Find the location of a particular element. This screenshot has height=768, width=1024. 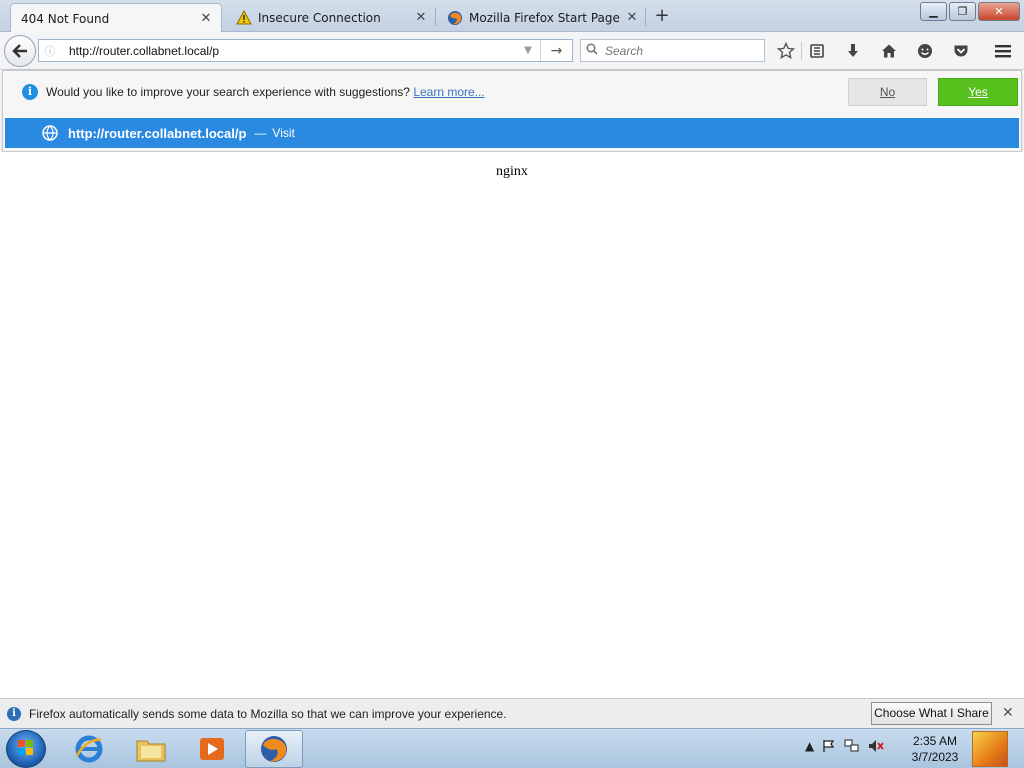

new-tab-button: + is located at coordinates (662, 16).